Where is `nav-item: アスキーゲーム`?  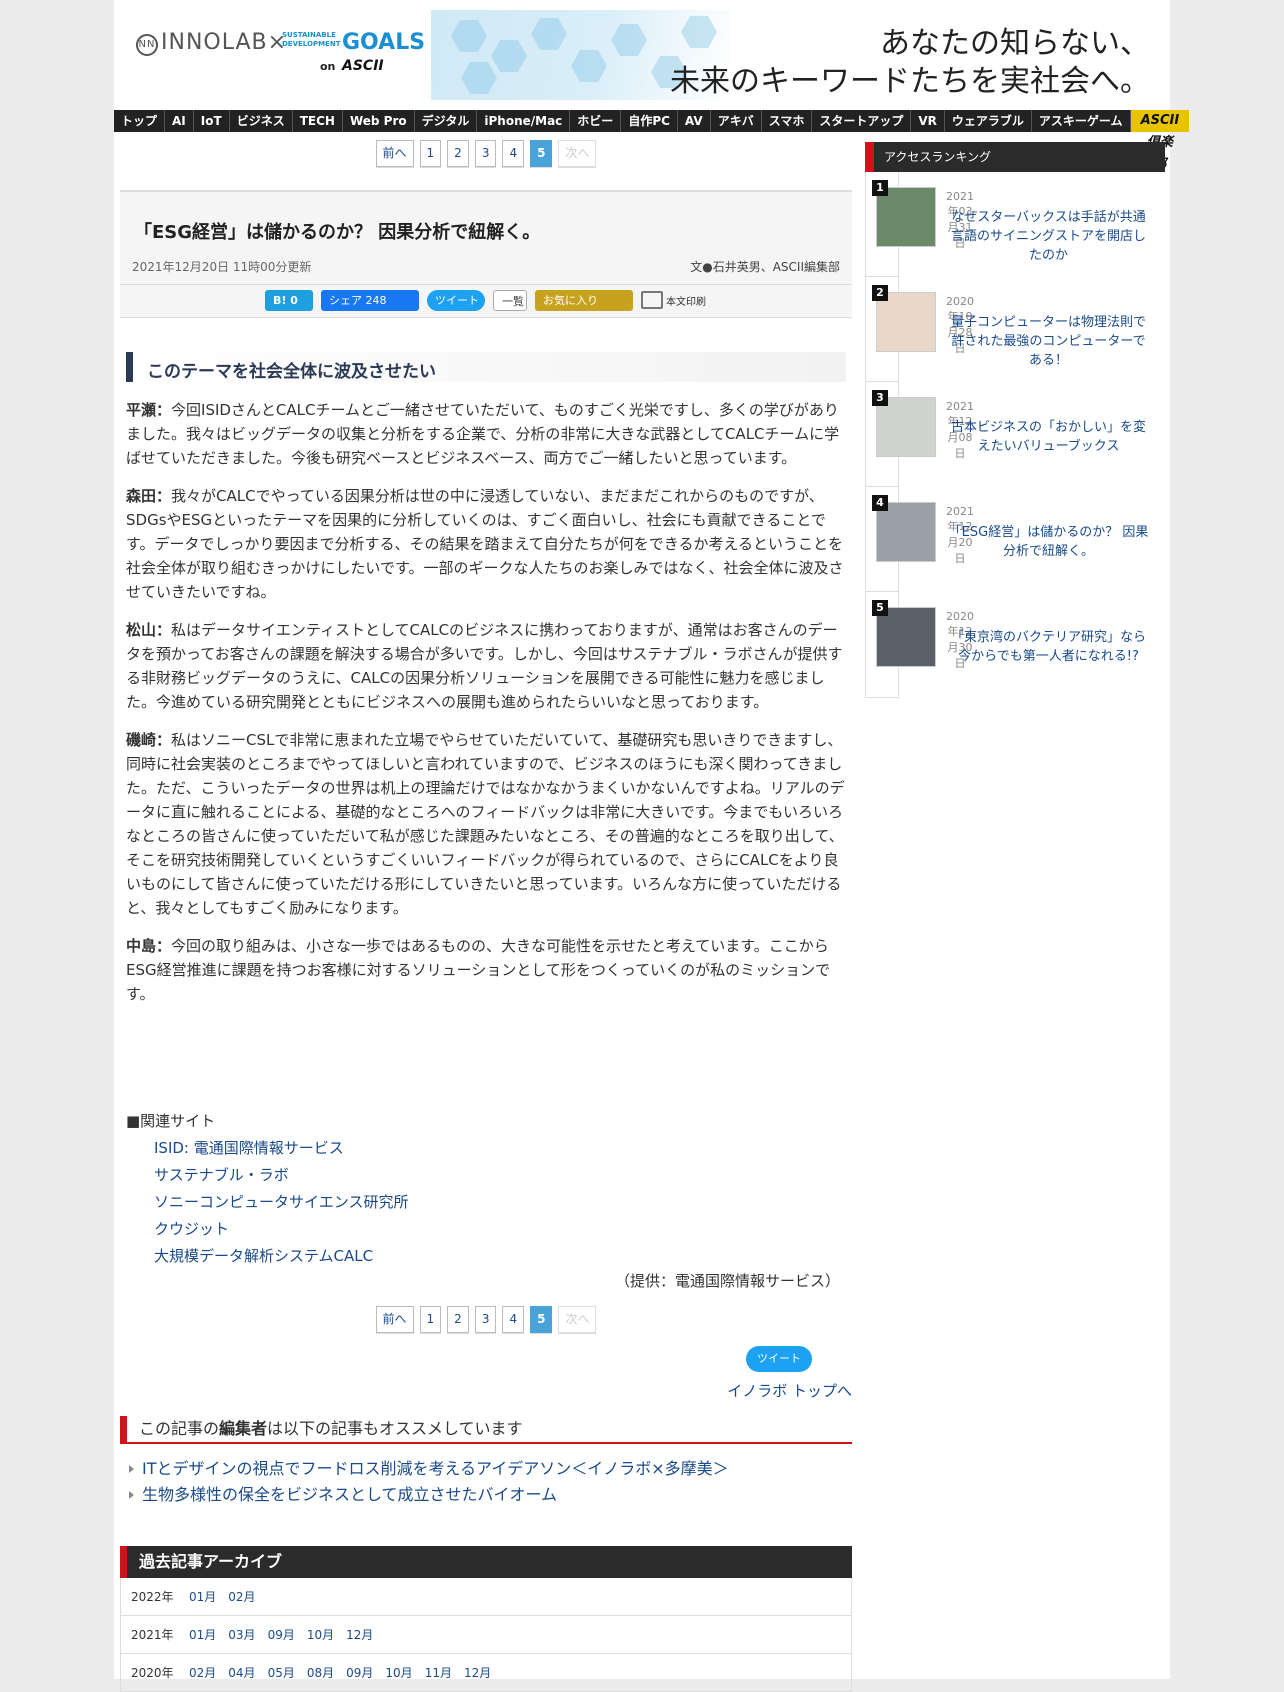
nav-item: アスキーゲーム is located at coordinates (1081, 121).